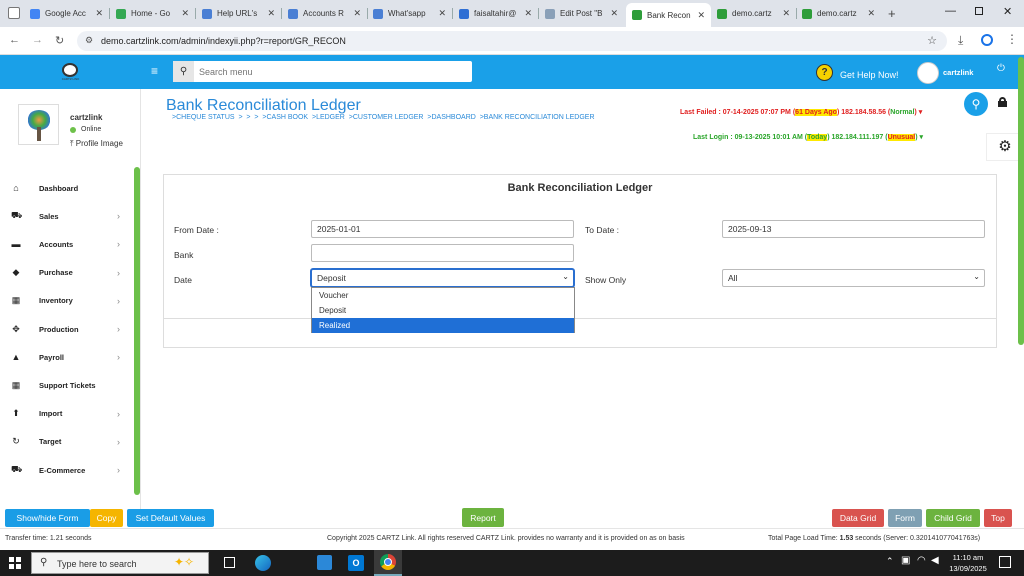 This screenshot has height=576, width=1024. What do you see at coordinates (263, 563) in the screenshot?
I see `edge-icon` at bounding box center [263, 563].